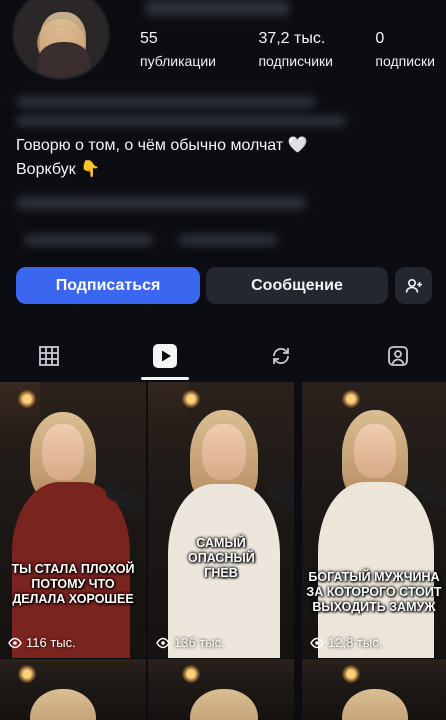 This screenshot has width=446, height=720. I want to click on profile-actions: Подписаться Сообщение, so click(224, 286).